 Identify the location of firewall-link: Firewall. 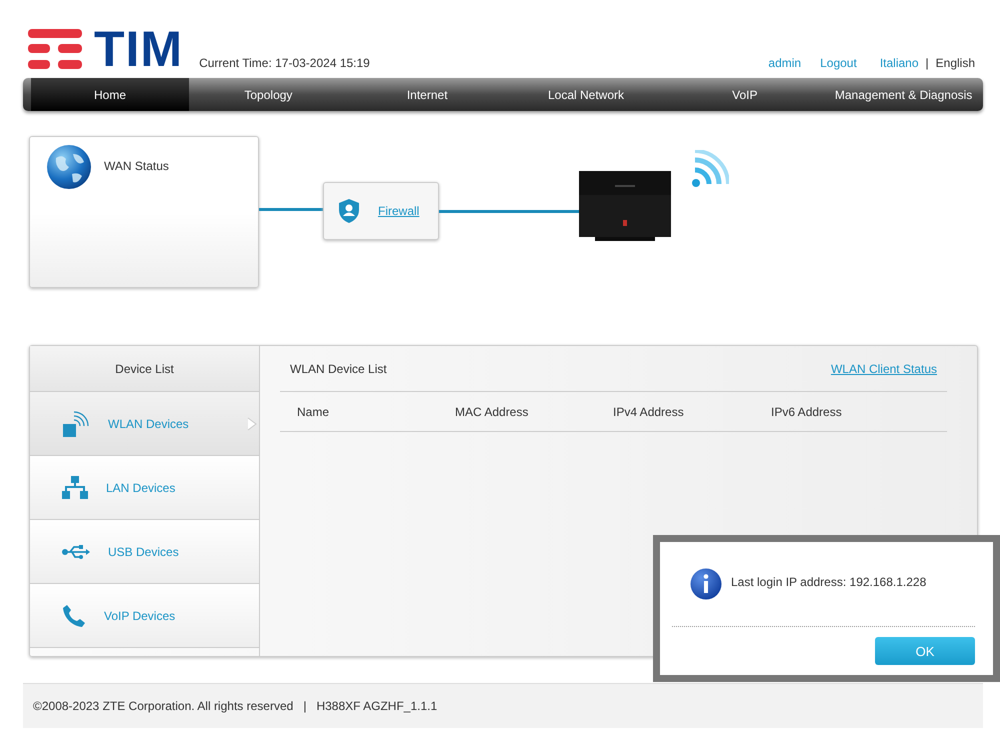
(399, 211).